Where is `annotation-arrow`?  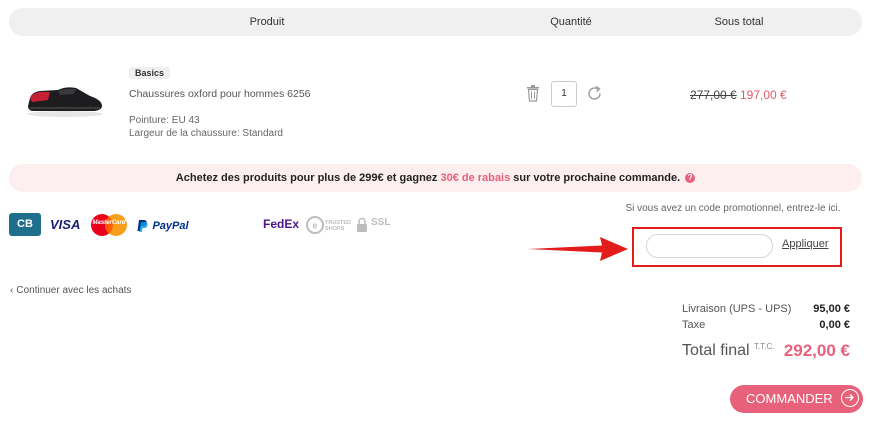 annotation-arrow is located at coordinates (578, 251).